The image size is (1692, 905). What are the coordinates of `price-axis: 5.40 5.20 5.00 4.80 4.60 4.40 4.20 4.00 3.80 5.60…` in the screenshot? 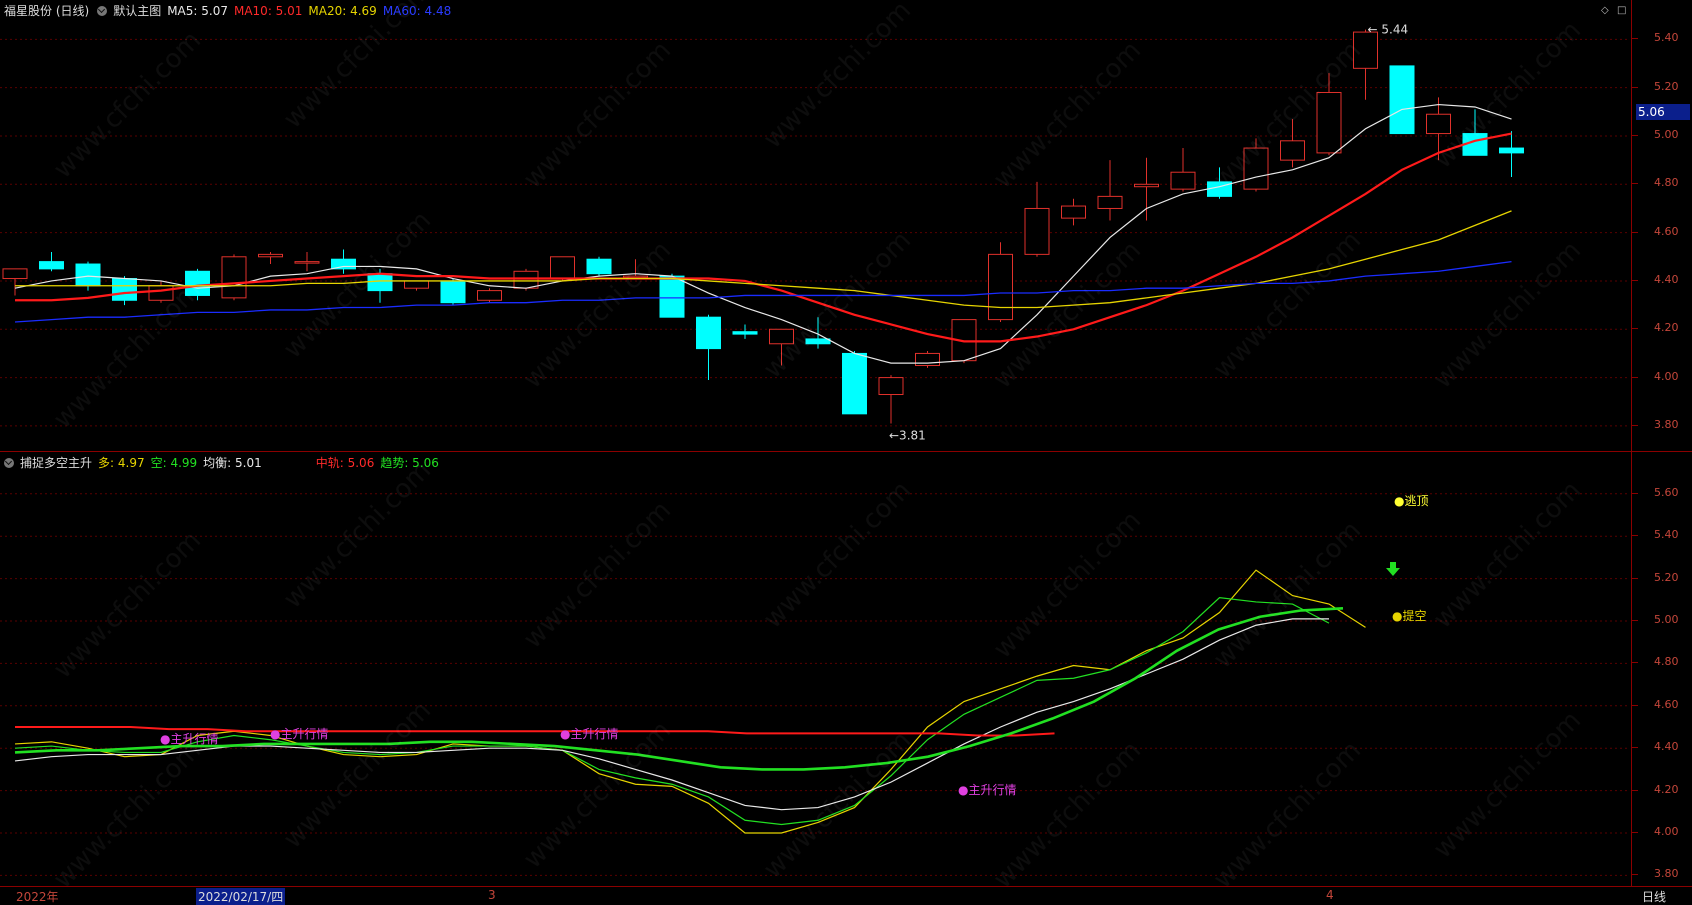 It's located at (1661, 443).